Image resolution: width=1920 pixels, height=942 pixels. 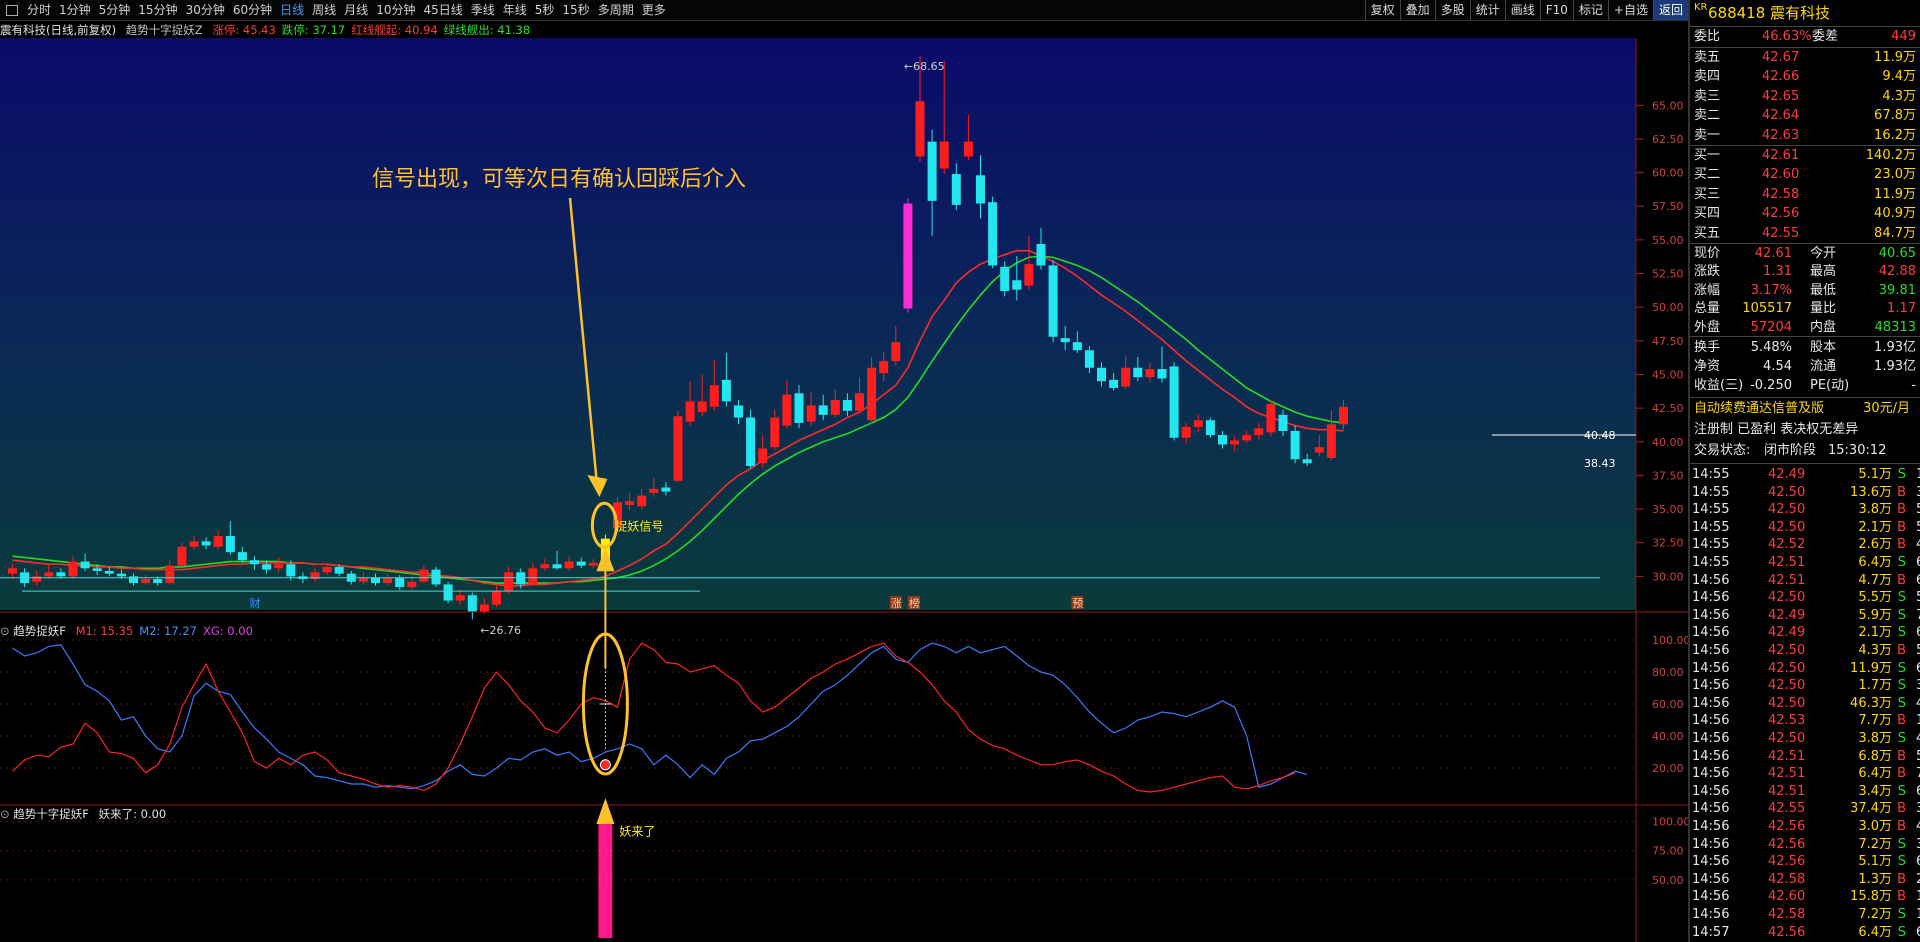 I want to click on period-tab: 月线, so click(x=356, y=10).